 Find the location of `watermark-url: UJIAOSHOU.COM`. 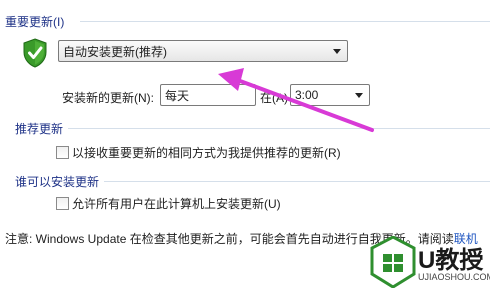

watermark-url: UJIAOSHOU.COM is located at coordinates (454, 277).